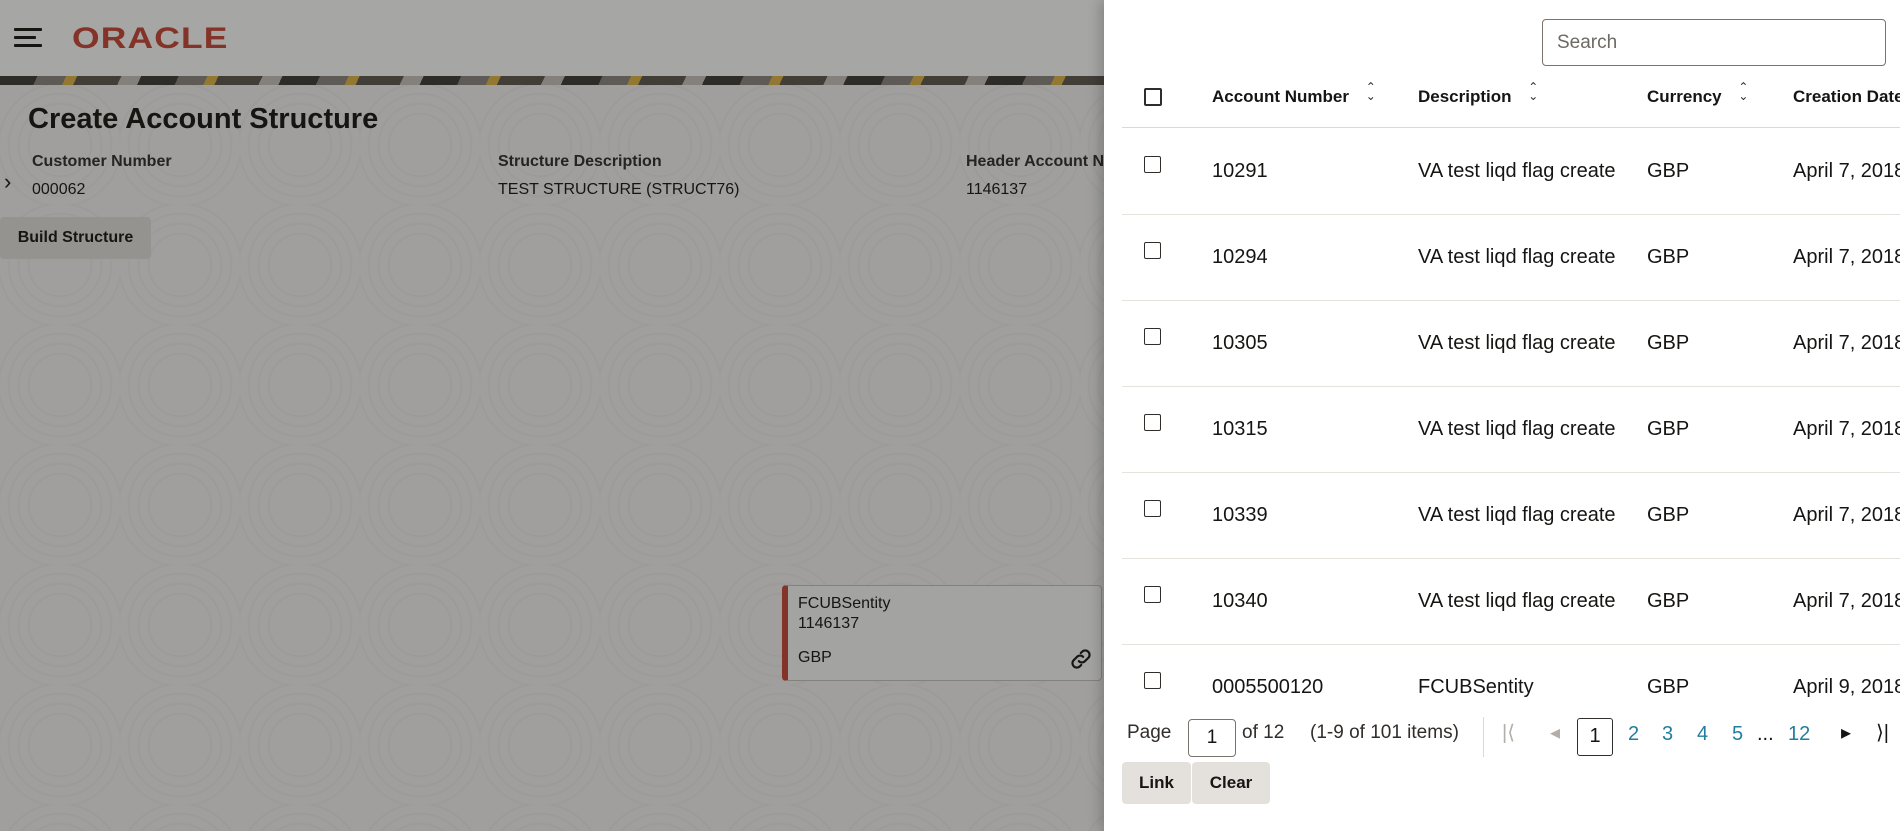  I want to click on column-label: Description, so click(1465, 96).